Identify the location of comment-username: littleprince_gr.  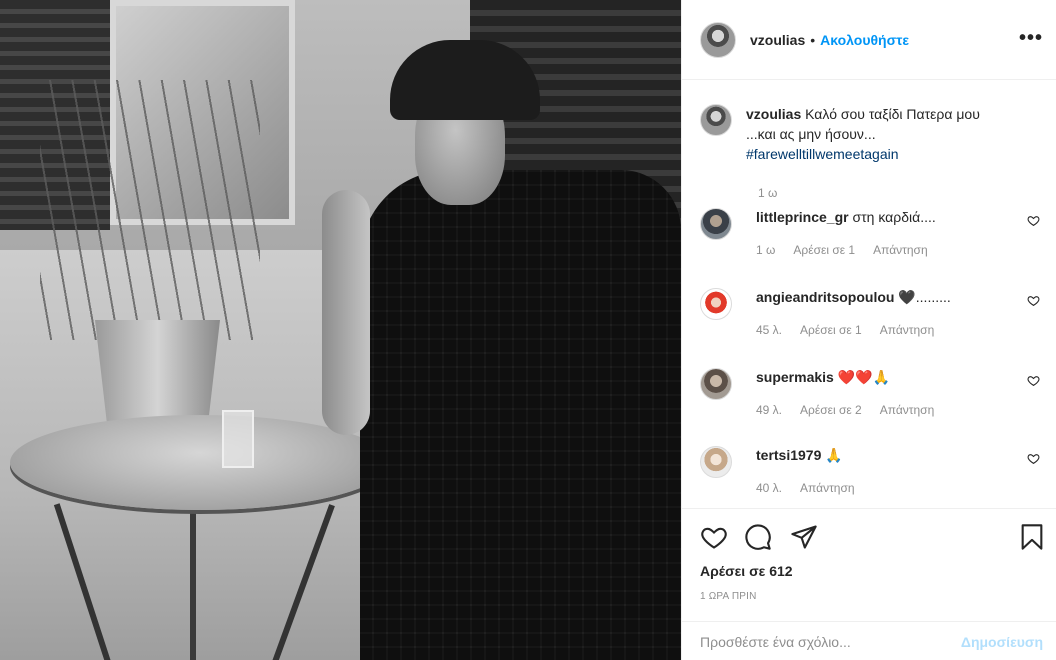
(802, 217).